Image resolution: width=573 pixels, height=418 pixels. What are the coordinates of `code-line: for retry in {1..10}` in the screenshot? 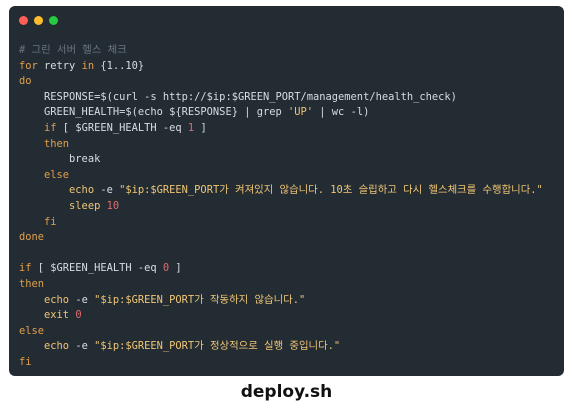 It's located at (287, 67).